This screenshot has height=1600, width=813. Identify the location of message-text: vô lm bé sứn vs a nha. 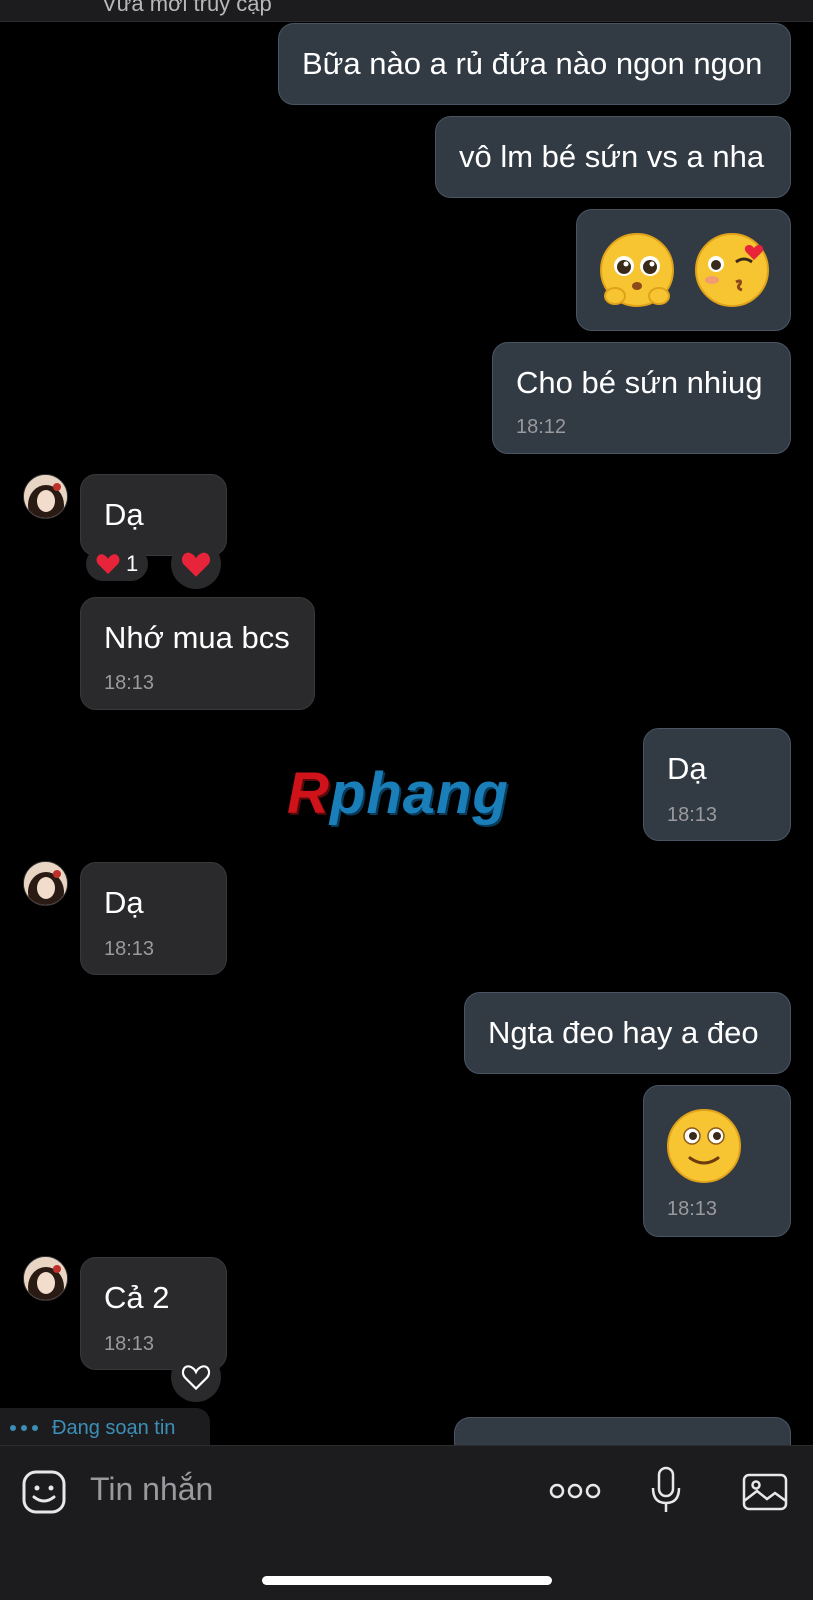
(612, 156).